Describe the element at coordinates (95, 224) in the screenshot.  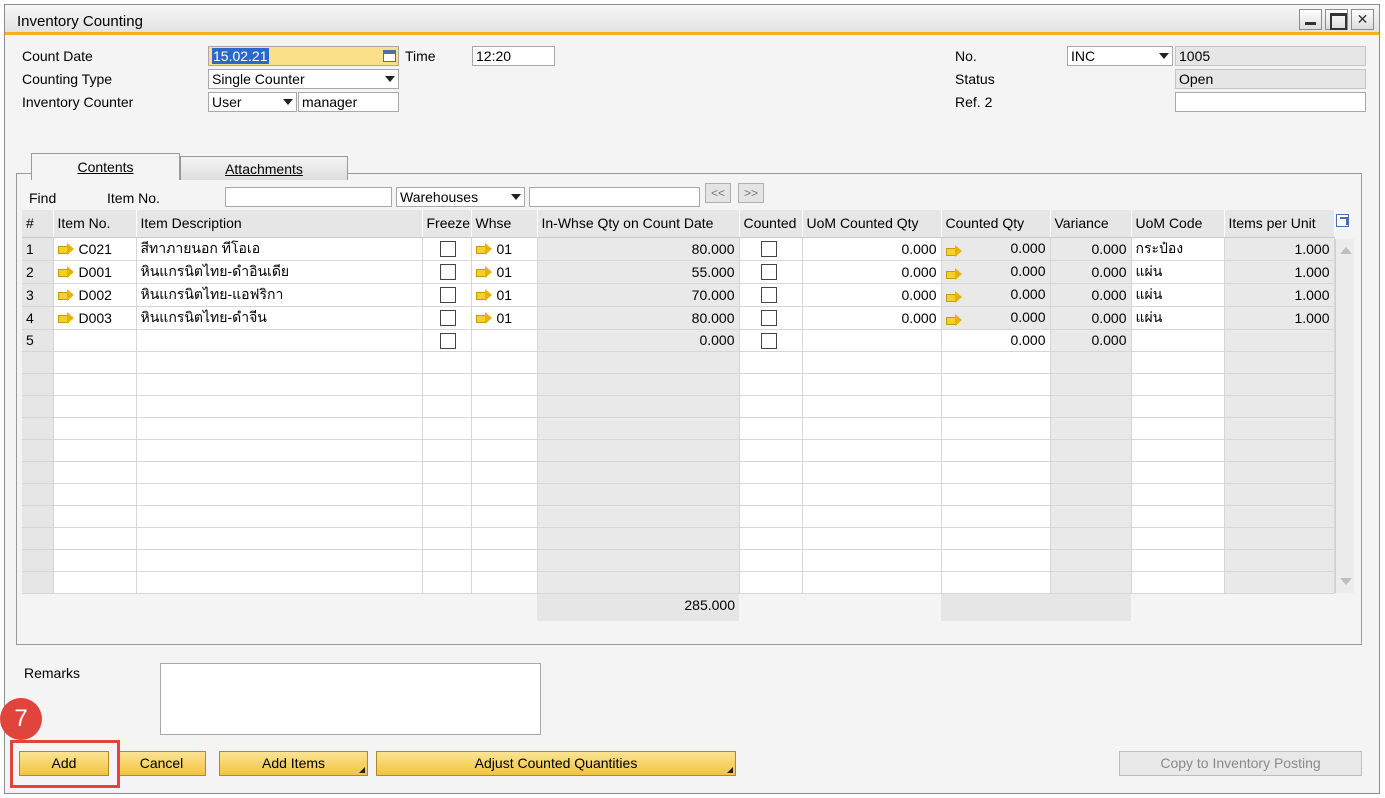
I see `col-item-no-header: Item No.` at that location.